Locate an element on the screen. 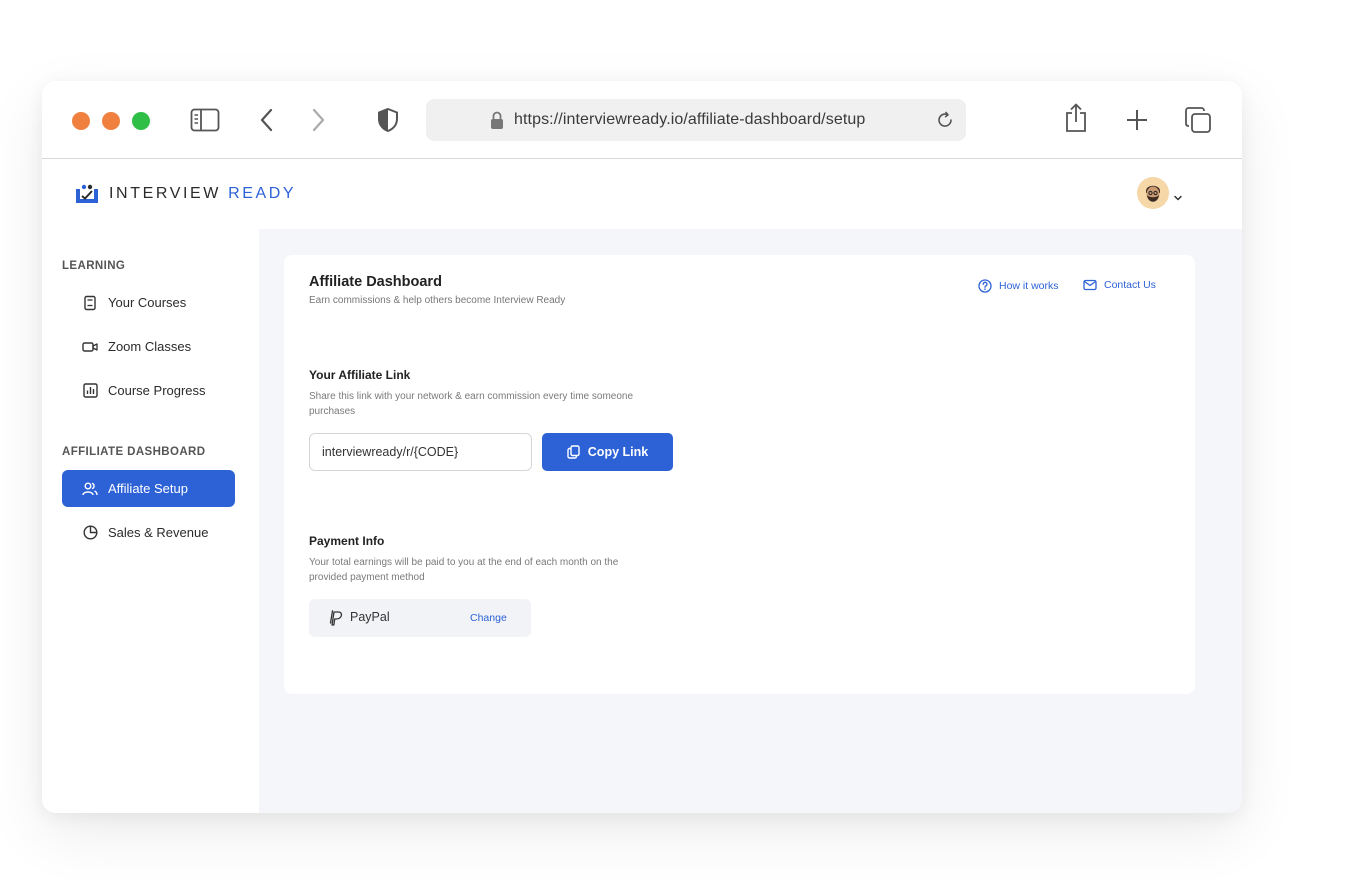 This screenshot has width=1359, height=891. shield-icon is located at coordinates (388, 120).